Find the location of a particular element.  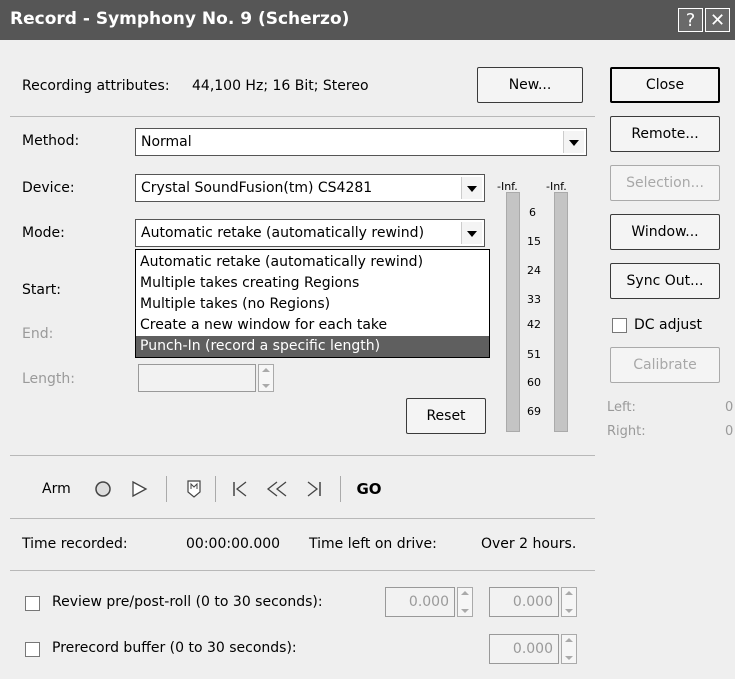

end-label: End: is located at coordinates (38, 334).